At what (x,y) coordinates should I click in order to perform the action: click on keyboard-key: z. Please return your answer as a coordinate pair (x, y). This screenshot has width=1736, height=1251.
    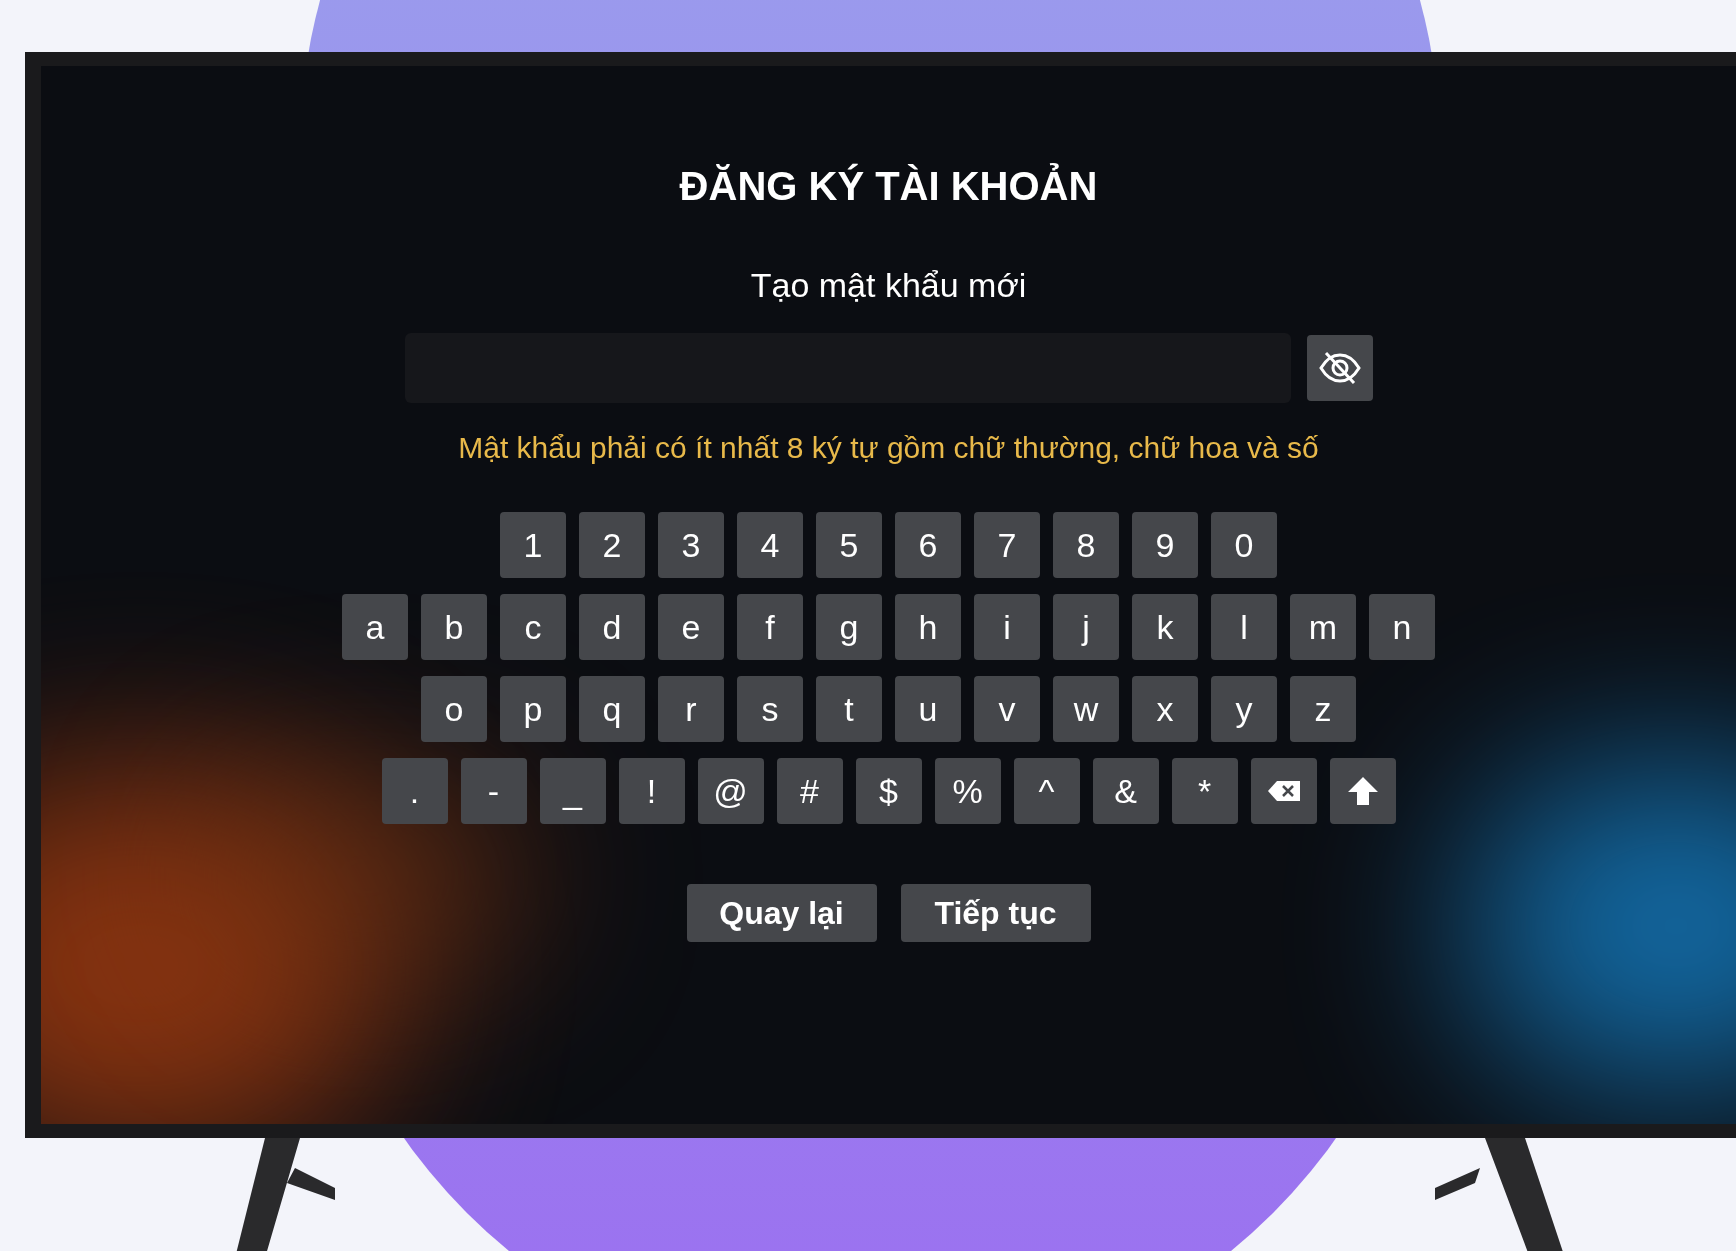
    Looking at the image, I should click on (1323, 709).